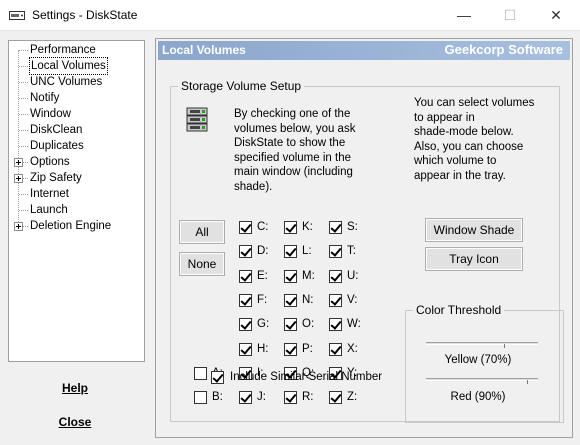  Describe the element at coordinates (351, 251) in the screenshot. I see `drive-label: T:` at that location.